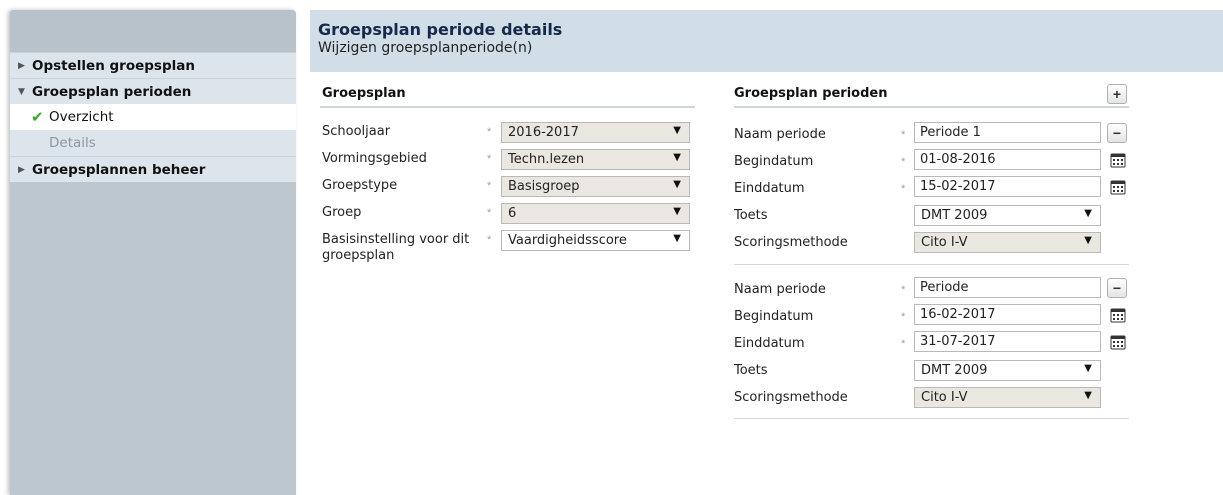 The width and height of the screenshot is (1223, 495). Describe the element at coordinates (395, 248) in the screenshot. I see `basisinstelling-label: Basisinstelling voor dit groepsplan` at that location.